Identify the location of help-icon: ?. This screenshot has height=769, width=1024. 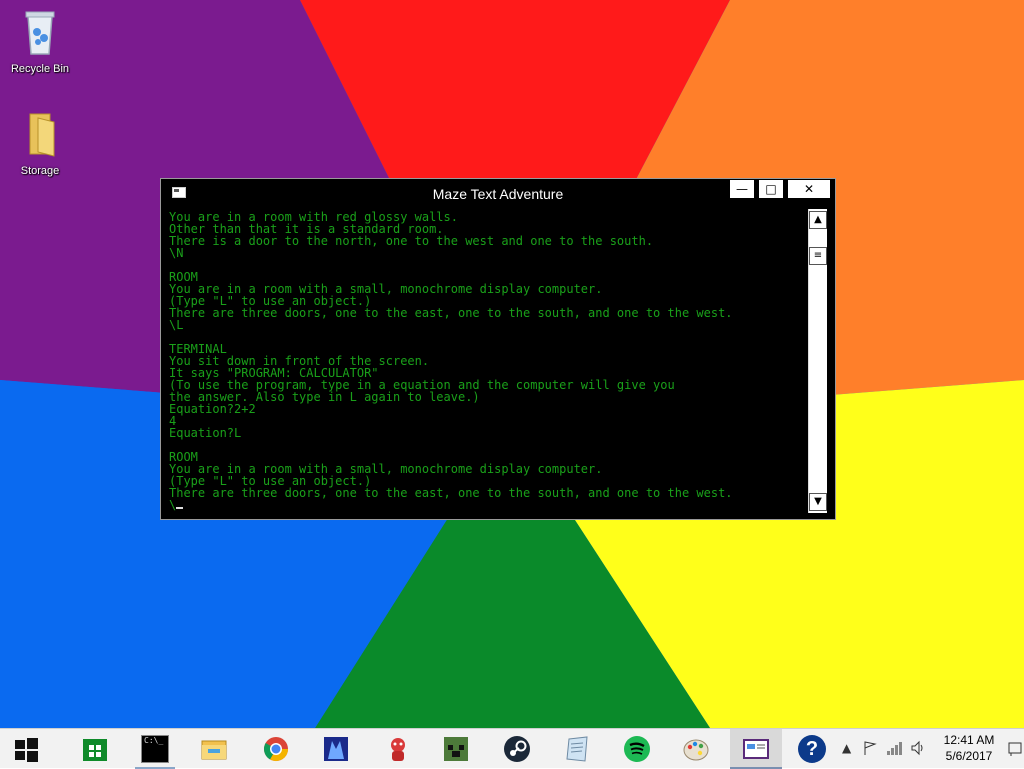
(812, 749).